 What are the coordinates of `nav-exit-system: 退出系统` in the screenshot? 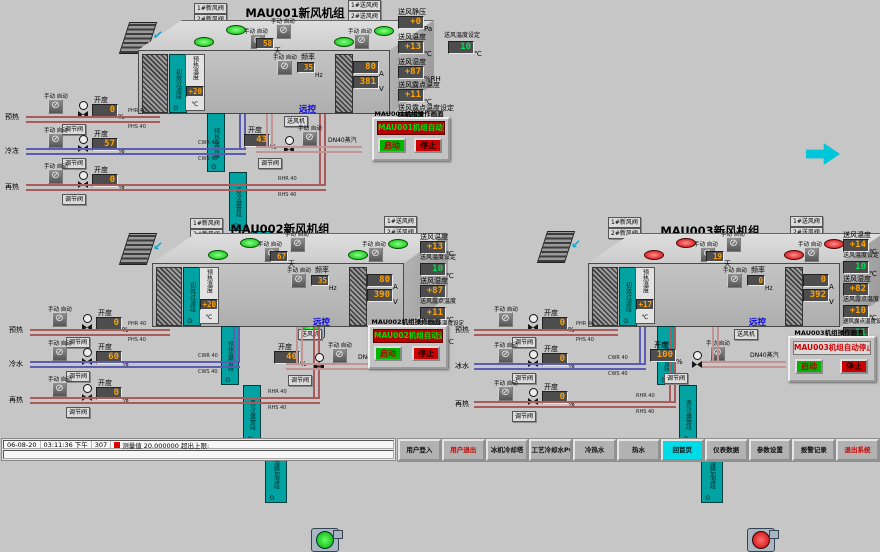 It's located at (857, 450).